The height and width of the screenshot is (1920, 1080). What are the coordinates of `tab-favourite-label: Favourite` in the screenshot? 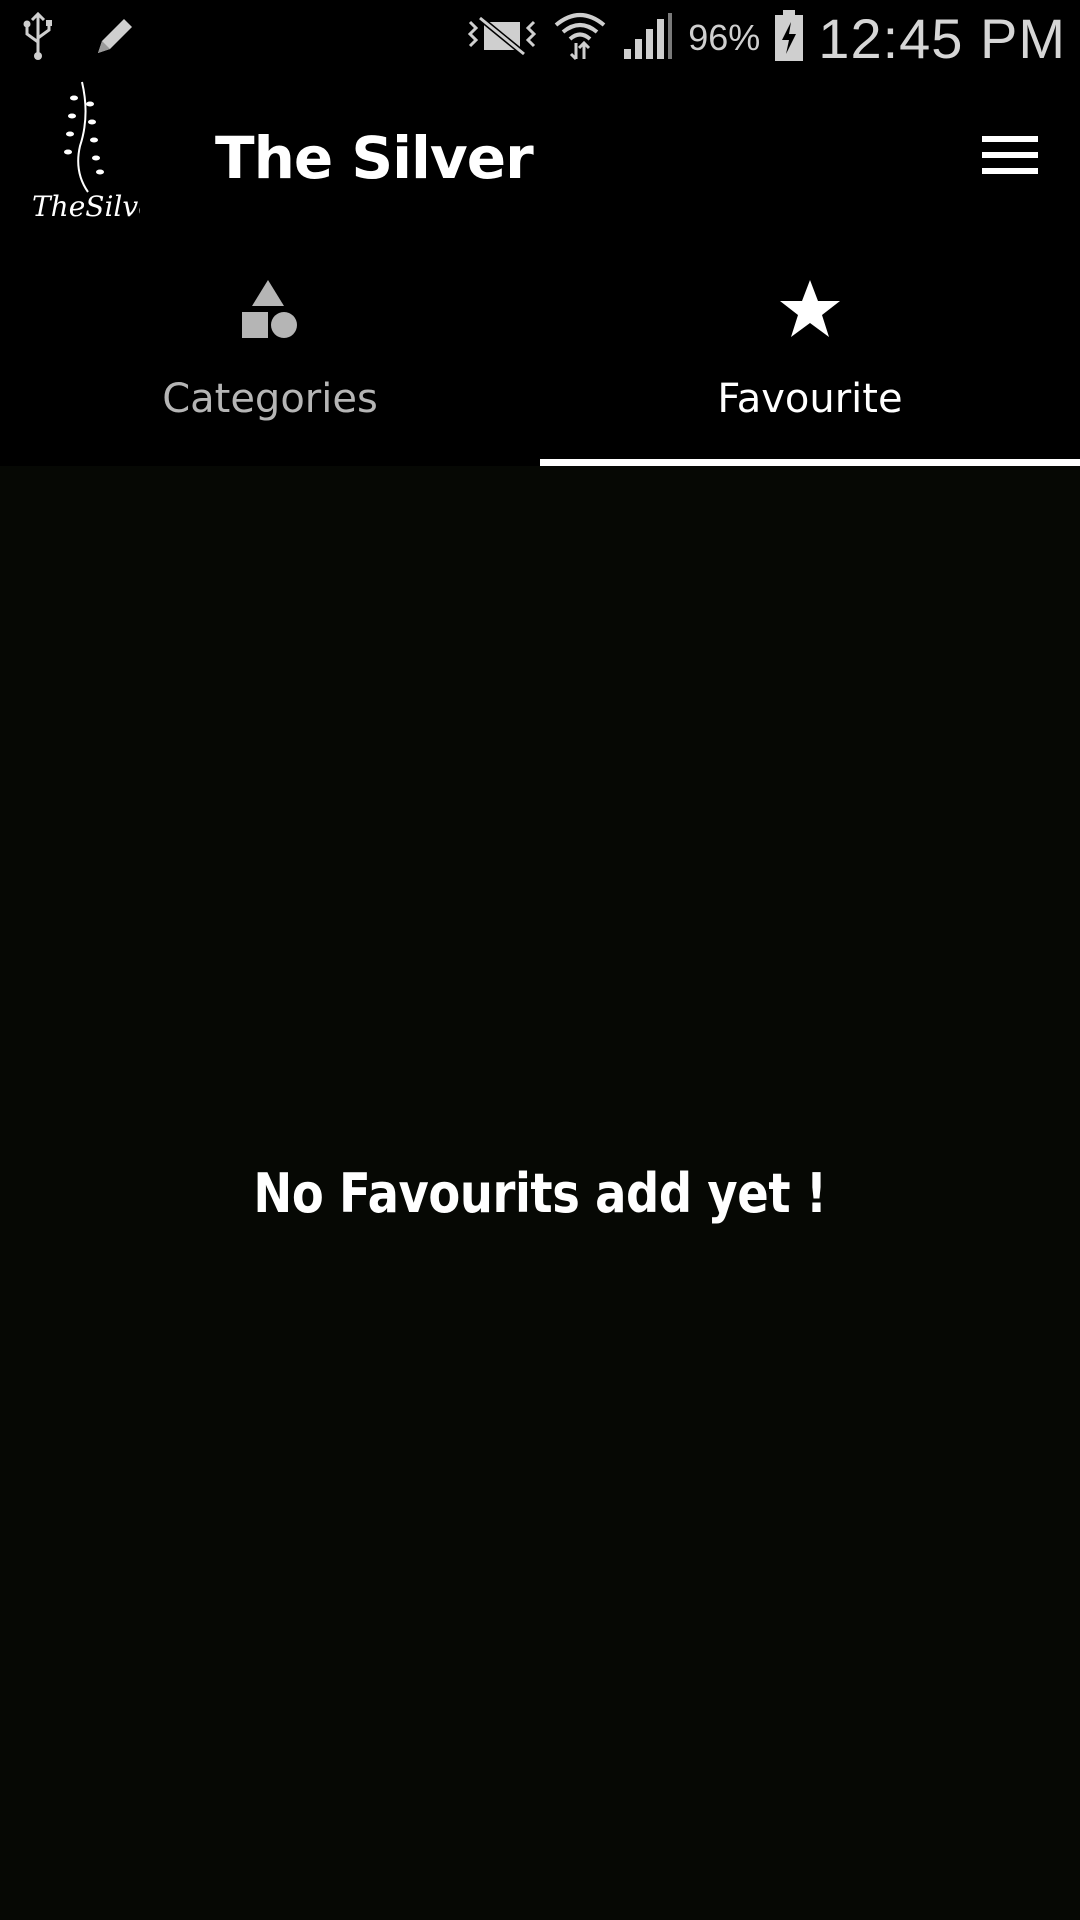 It's located at (810, 399).